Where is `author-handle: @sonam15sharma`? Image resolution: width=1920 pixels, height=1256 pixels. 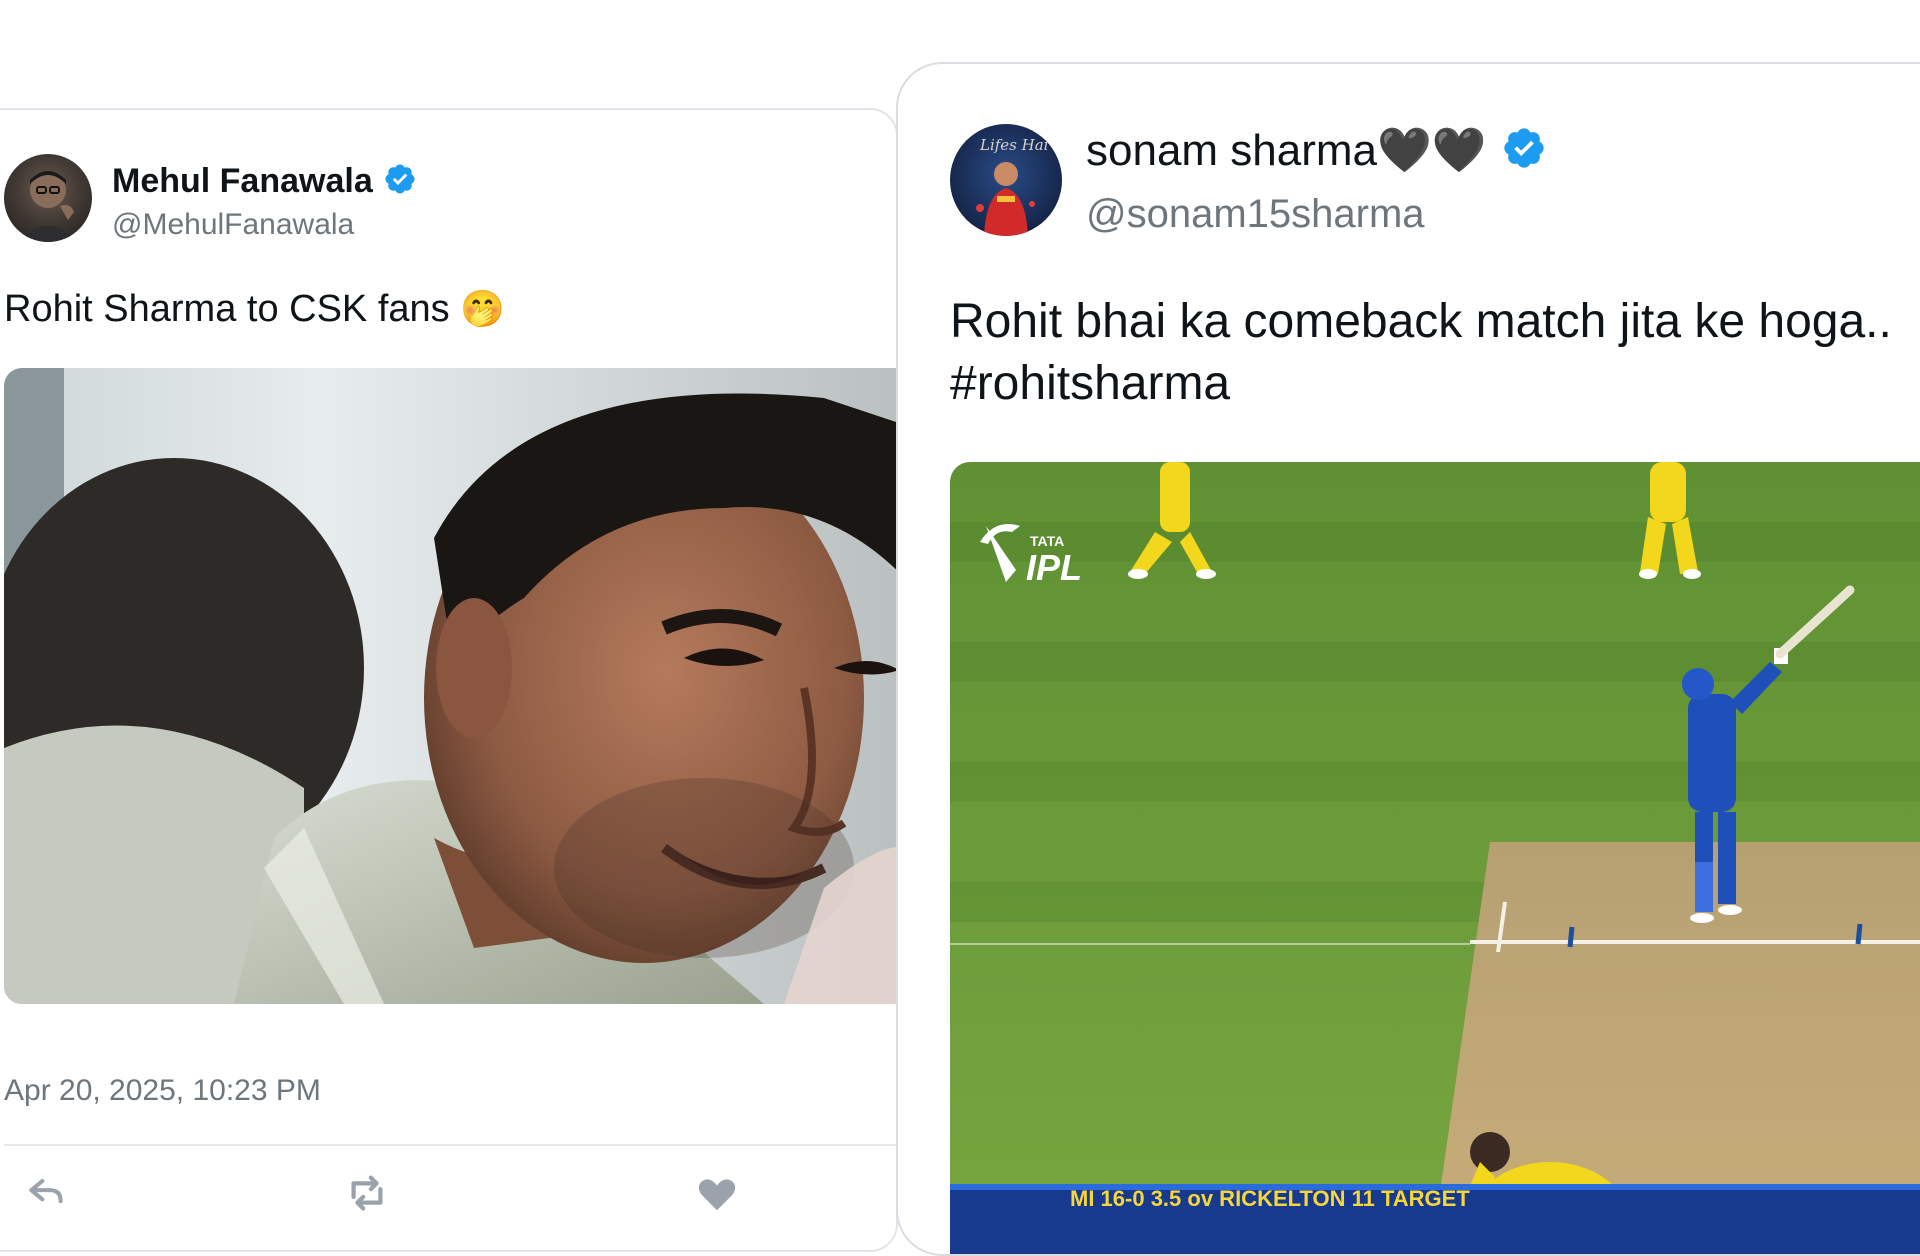
author-handle: @sonam15sharma is located at coordinates (1255, 214).